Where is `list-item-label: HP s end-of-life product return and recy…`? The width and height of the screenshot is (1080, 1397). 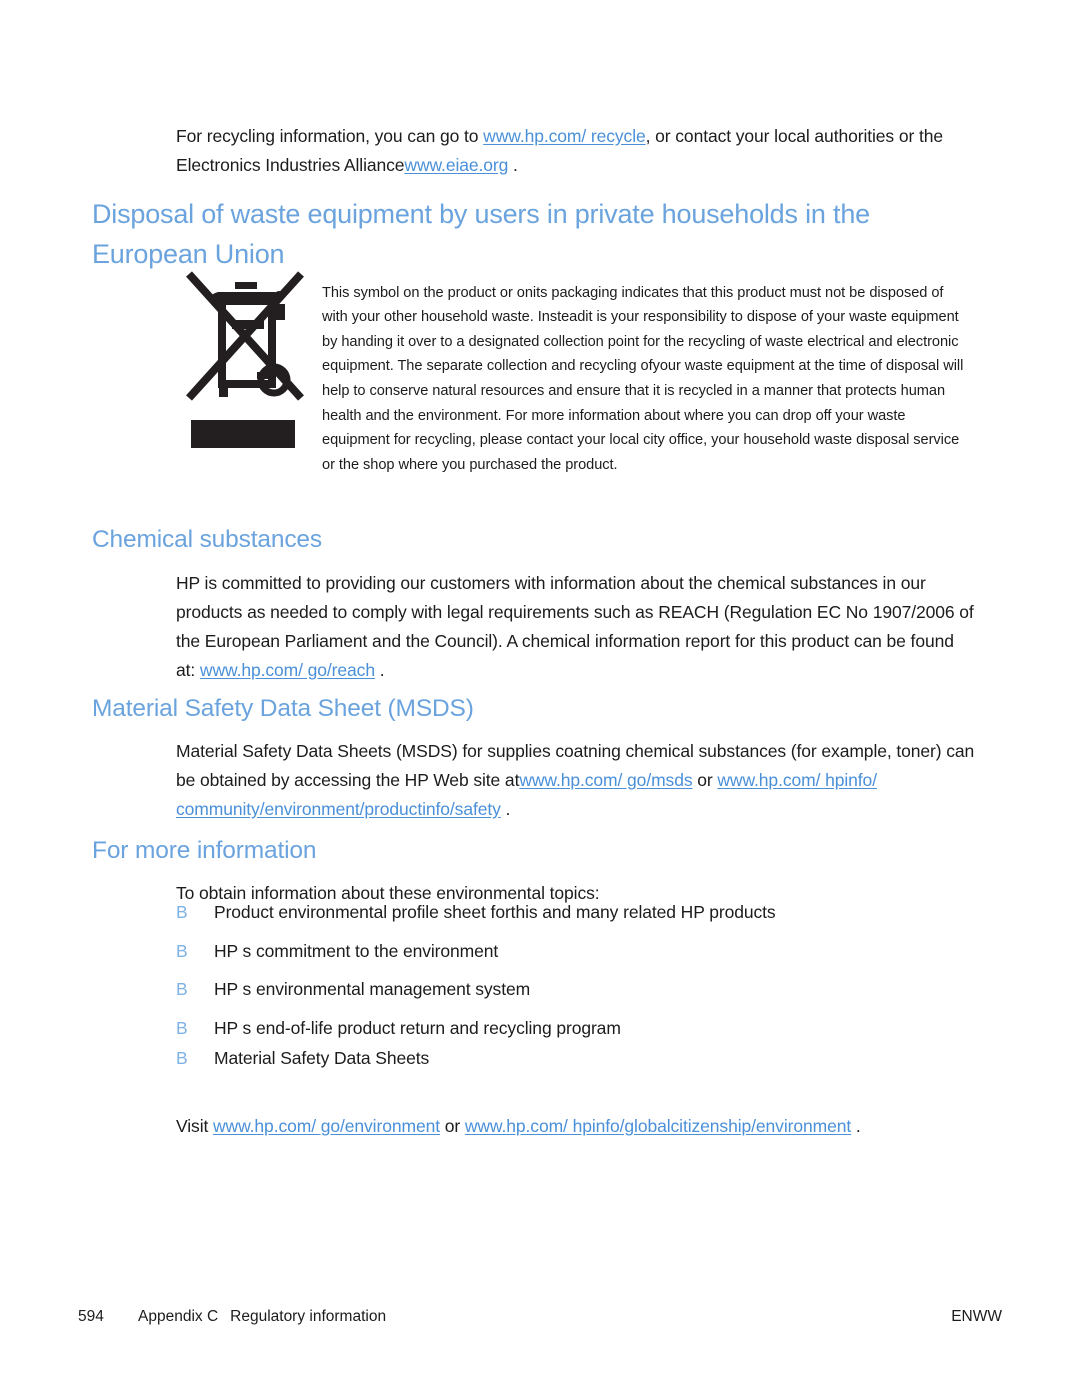
list-item-label: HP s end-of-life product return and recy… is located at coordinates (417, 1027).